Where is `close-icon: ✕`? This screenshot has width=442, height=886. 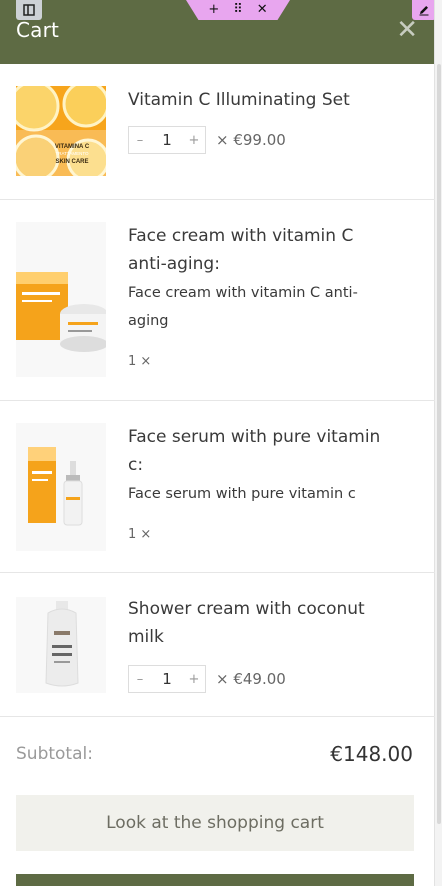
close-icon: ✕ is located at coordinates (407, 30).